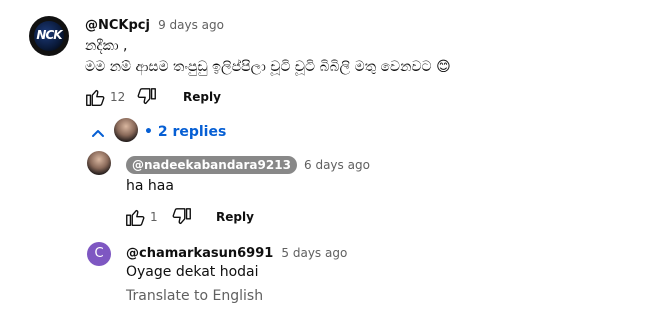 The width and height of the screenshot is (662, 318). Describe the element at coordinates (118, 97) in the screenshot. I see `like-count: 12` at that location.